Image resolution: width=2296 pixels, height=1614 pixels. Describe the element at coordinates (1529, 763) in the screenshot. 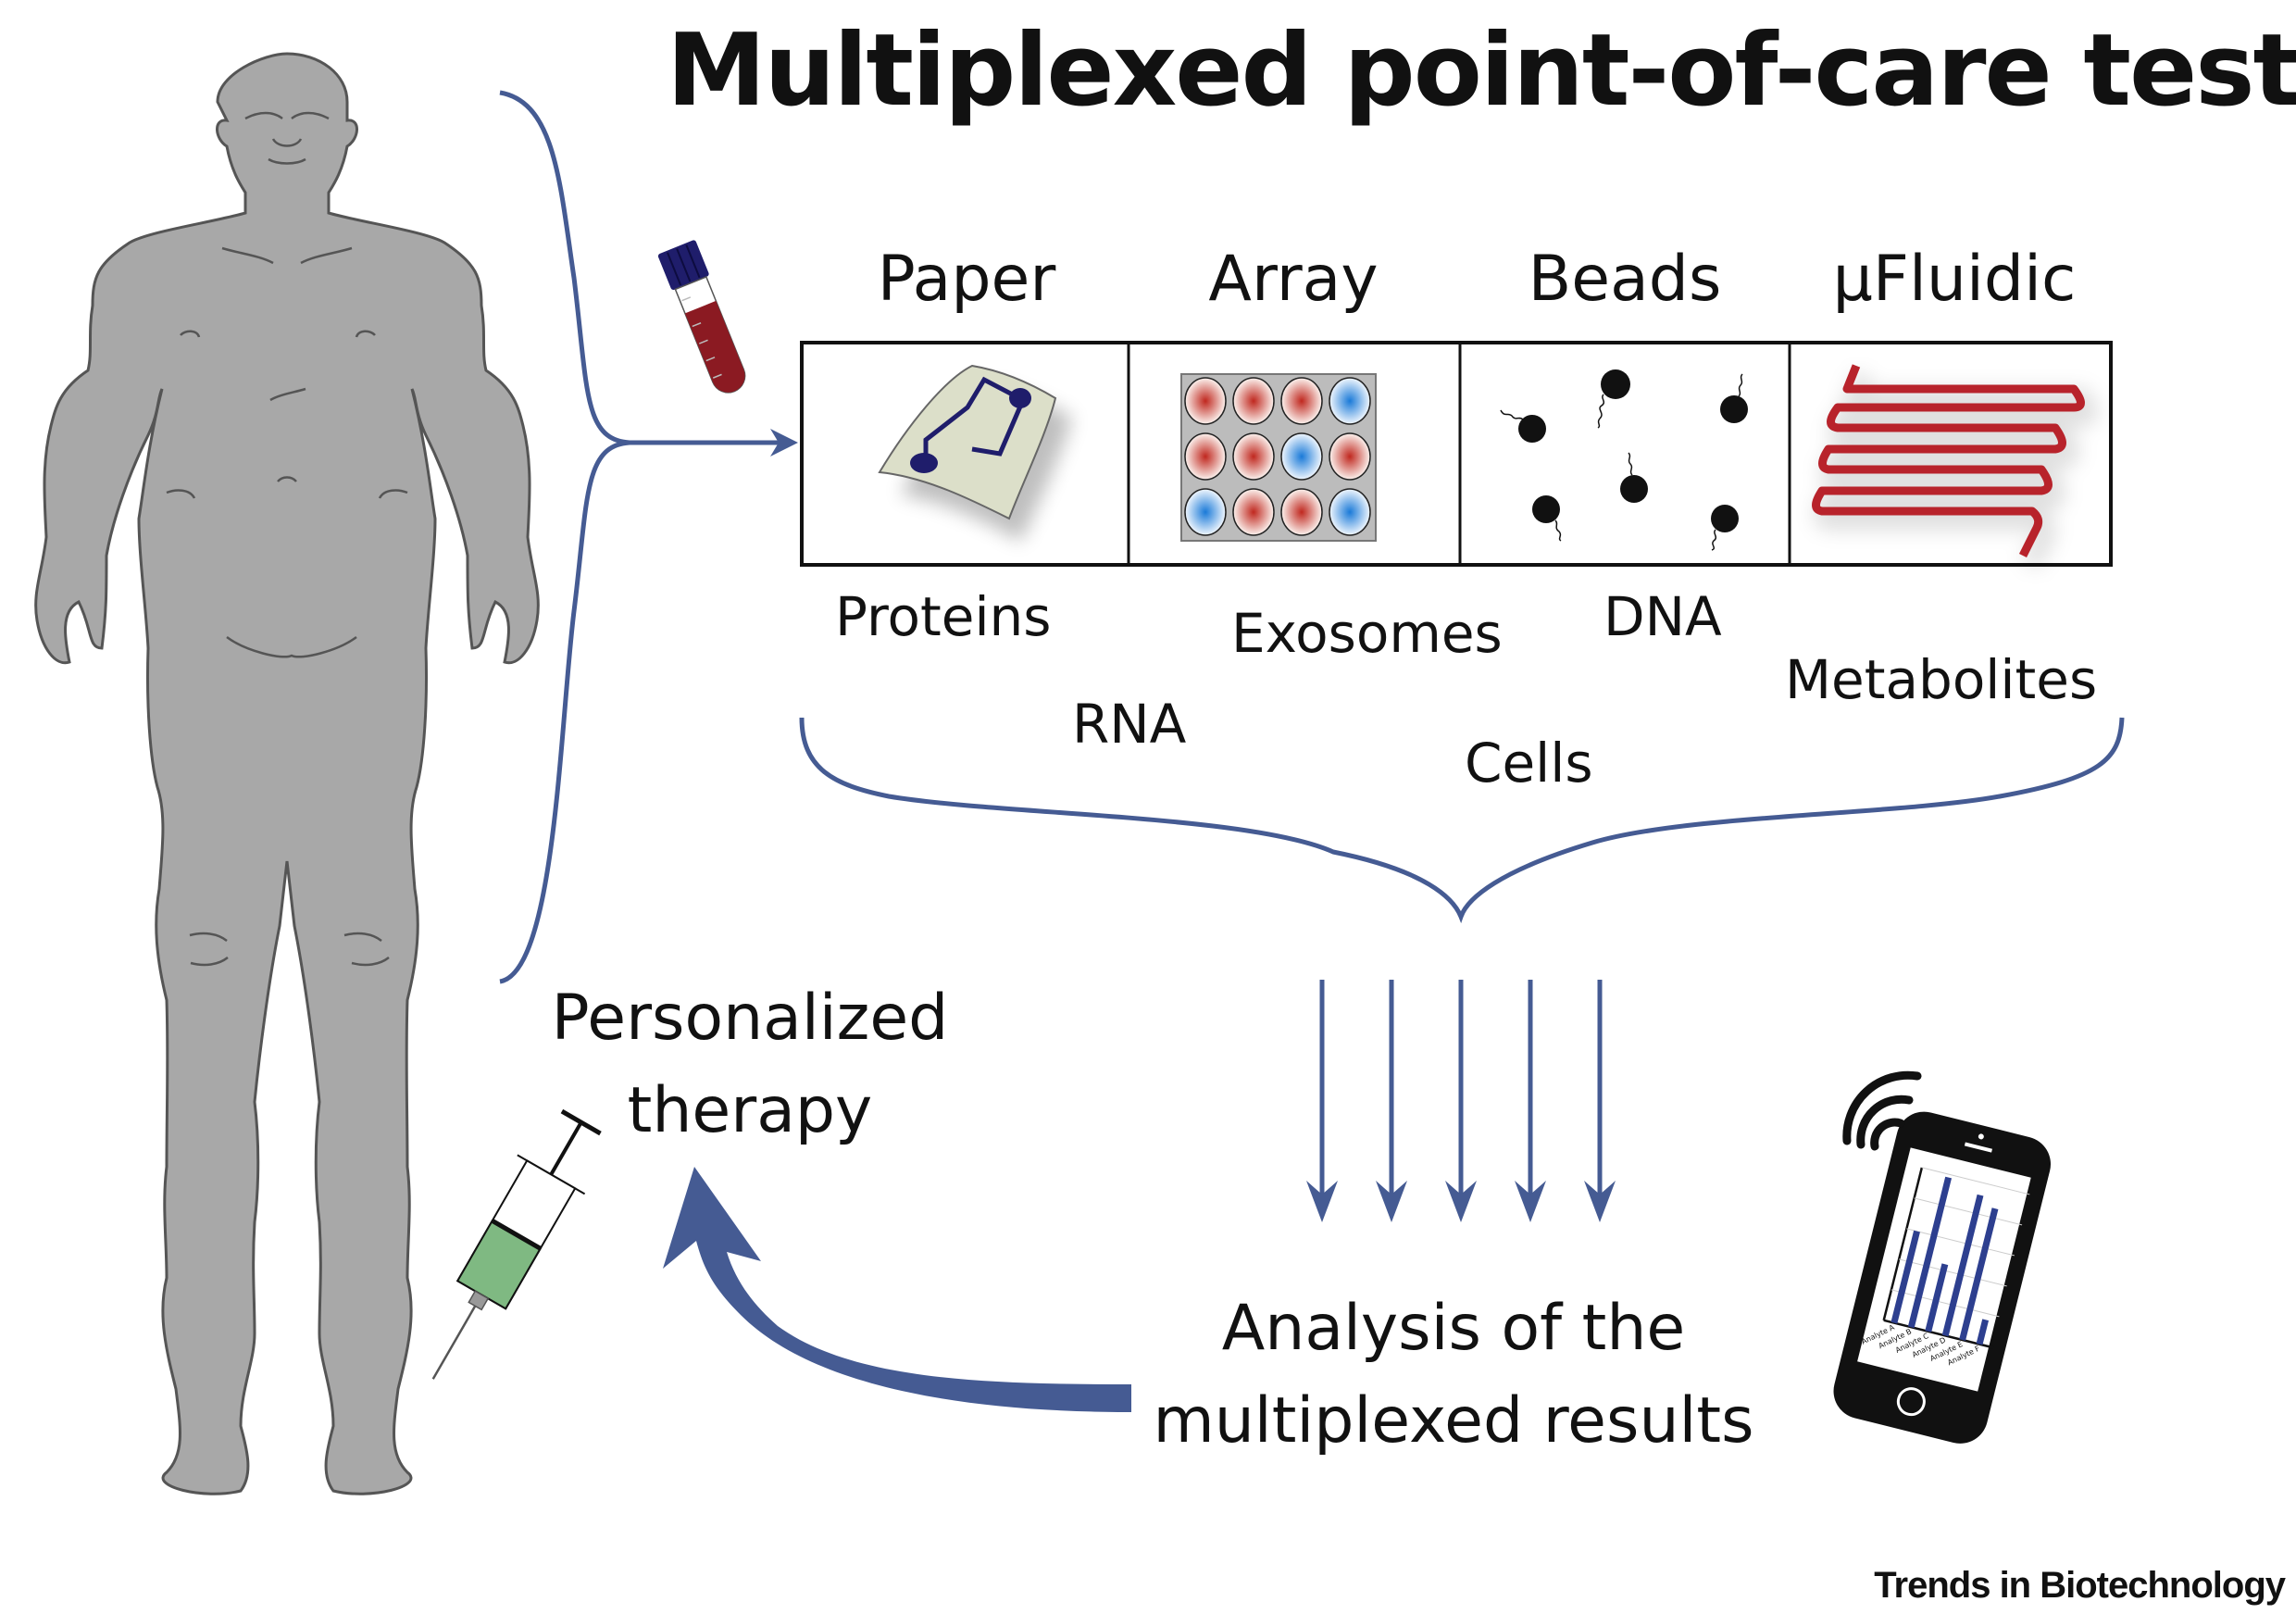

I see `analyte-label: Cells` at that location.